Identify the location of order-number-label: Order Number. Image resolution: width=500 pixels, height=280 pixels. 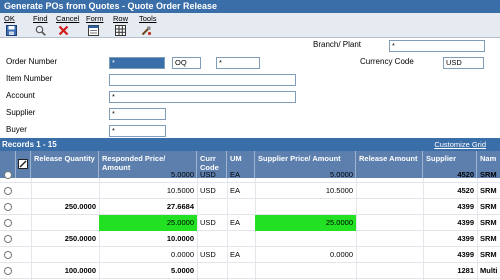
(32, 61).